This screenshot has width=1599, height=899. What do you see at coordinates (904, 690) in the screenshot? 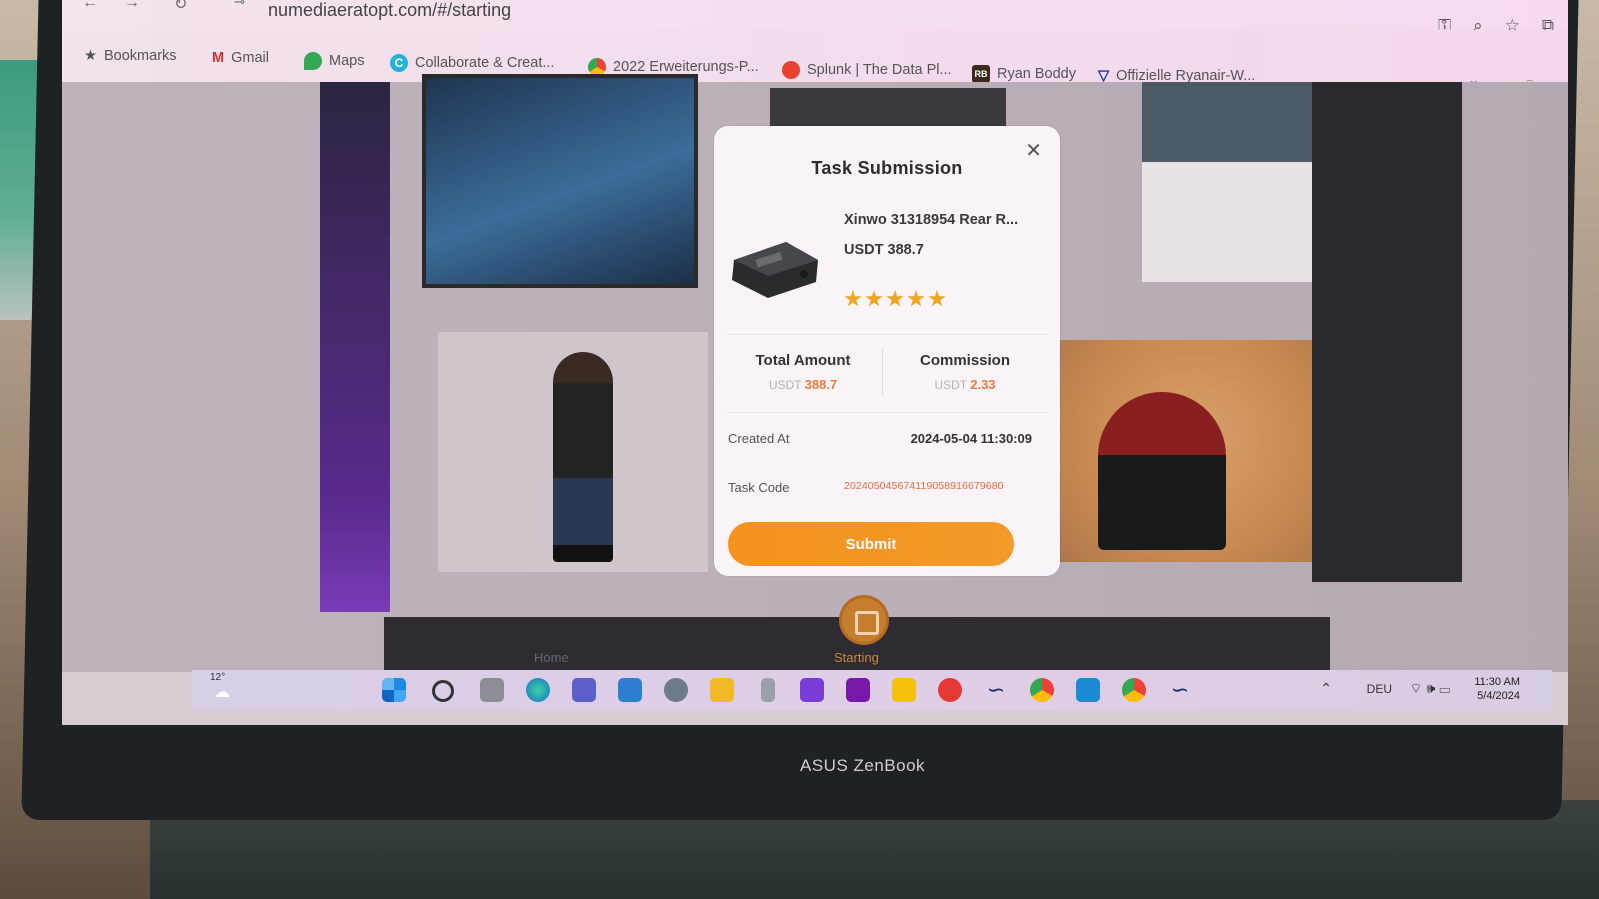
I see `sticky-notes-icon` at bounding box center [904, 690].